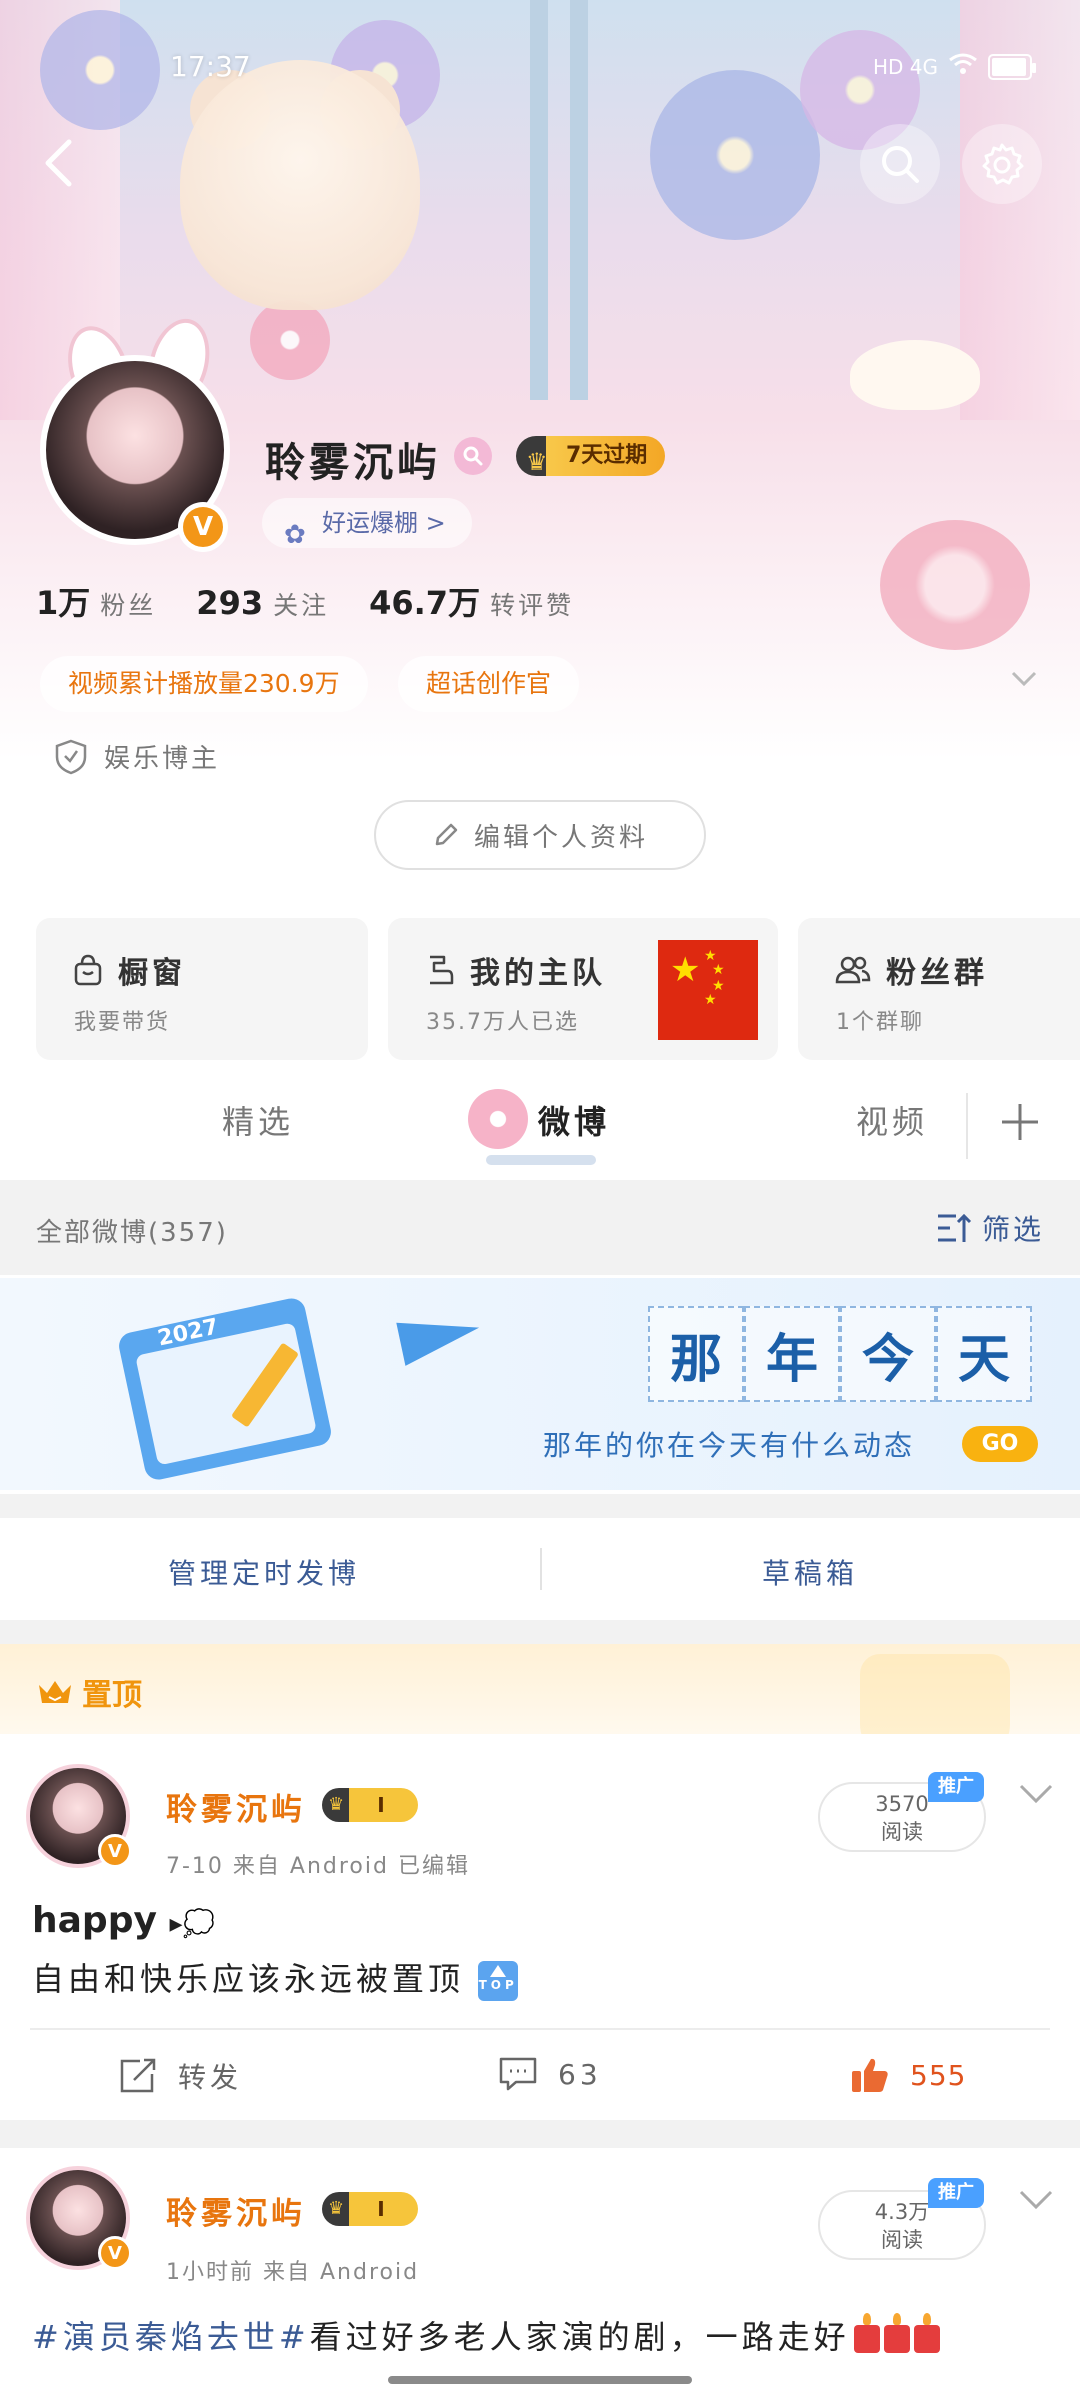 This screenshot has height=2400, width=1080. I want to click on all-weibo-count: 全部微博(357), so click(132, 1230).